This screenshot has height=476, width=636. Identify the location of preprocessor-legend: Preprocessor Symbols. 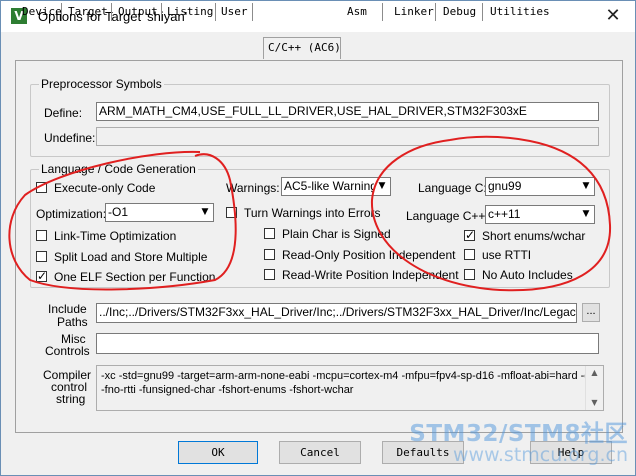
(101, 84).